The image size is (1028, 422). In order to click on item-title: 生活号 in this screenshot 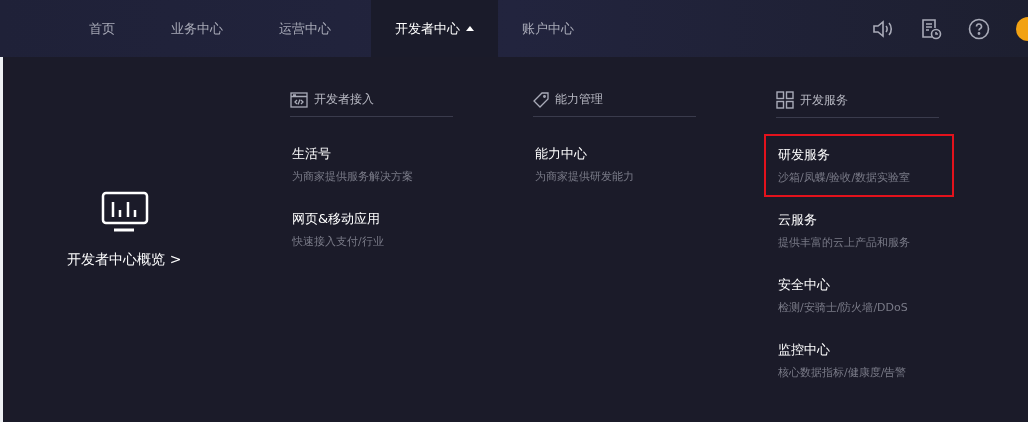, I will do `click(312, 154)`.